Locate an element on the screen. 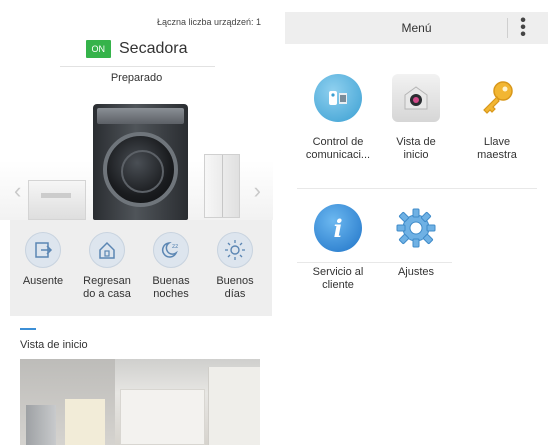 Image resolution: width=548 pixels, height=445 pixels. svg-text: zz is located at coordinates (175, 246).